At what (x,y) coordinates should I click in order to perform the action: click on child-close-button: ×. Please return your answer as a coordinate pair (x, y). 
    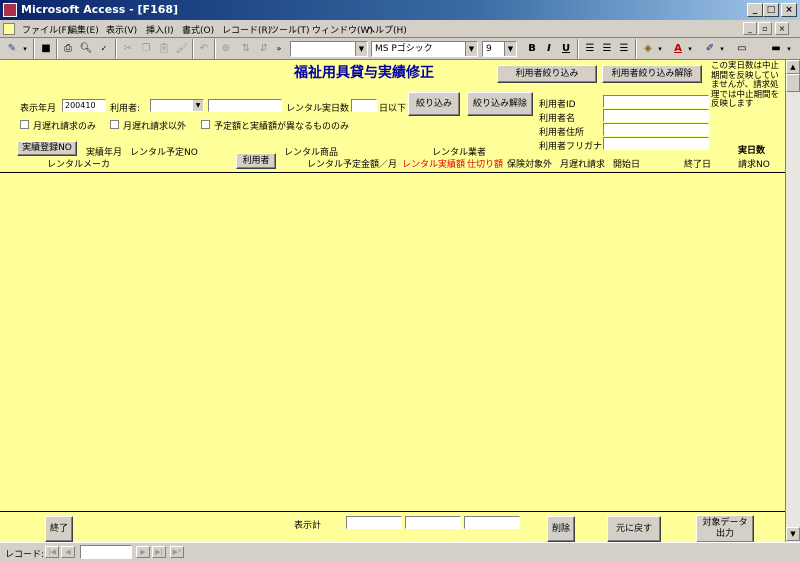
    Looking at the image, I should click on (782, 28).